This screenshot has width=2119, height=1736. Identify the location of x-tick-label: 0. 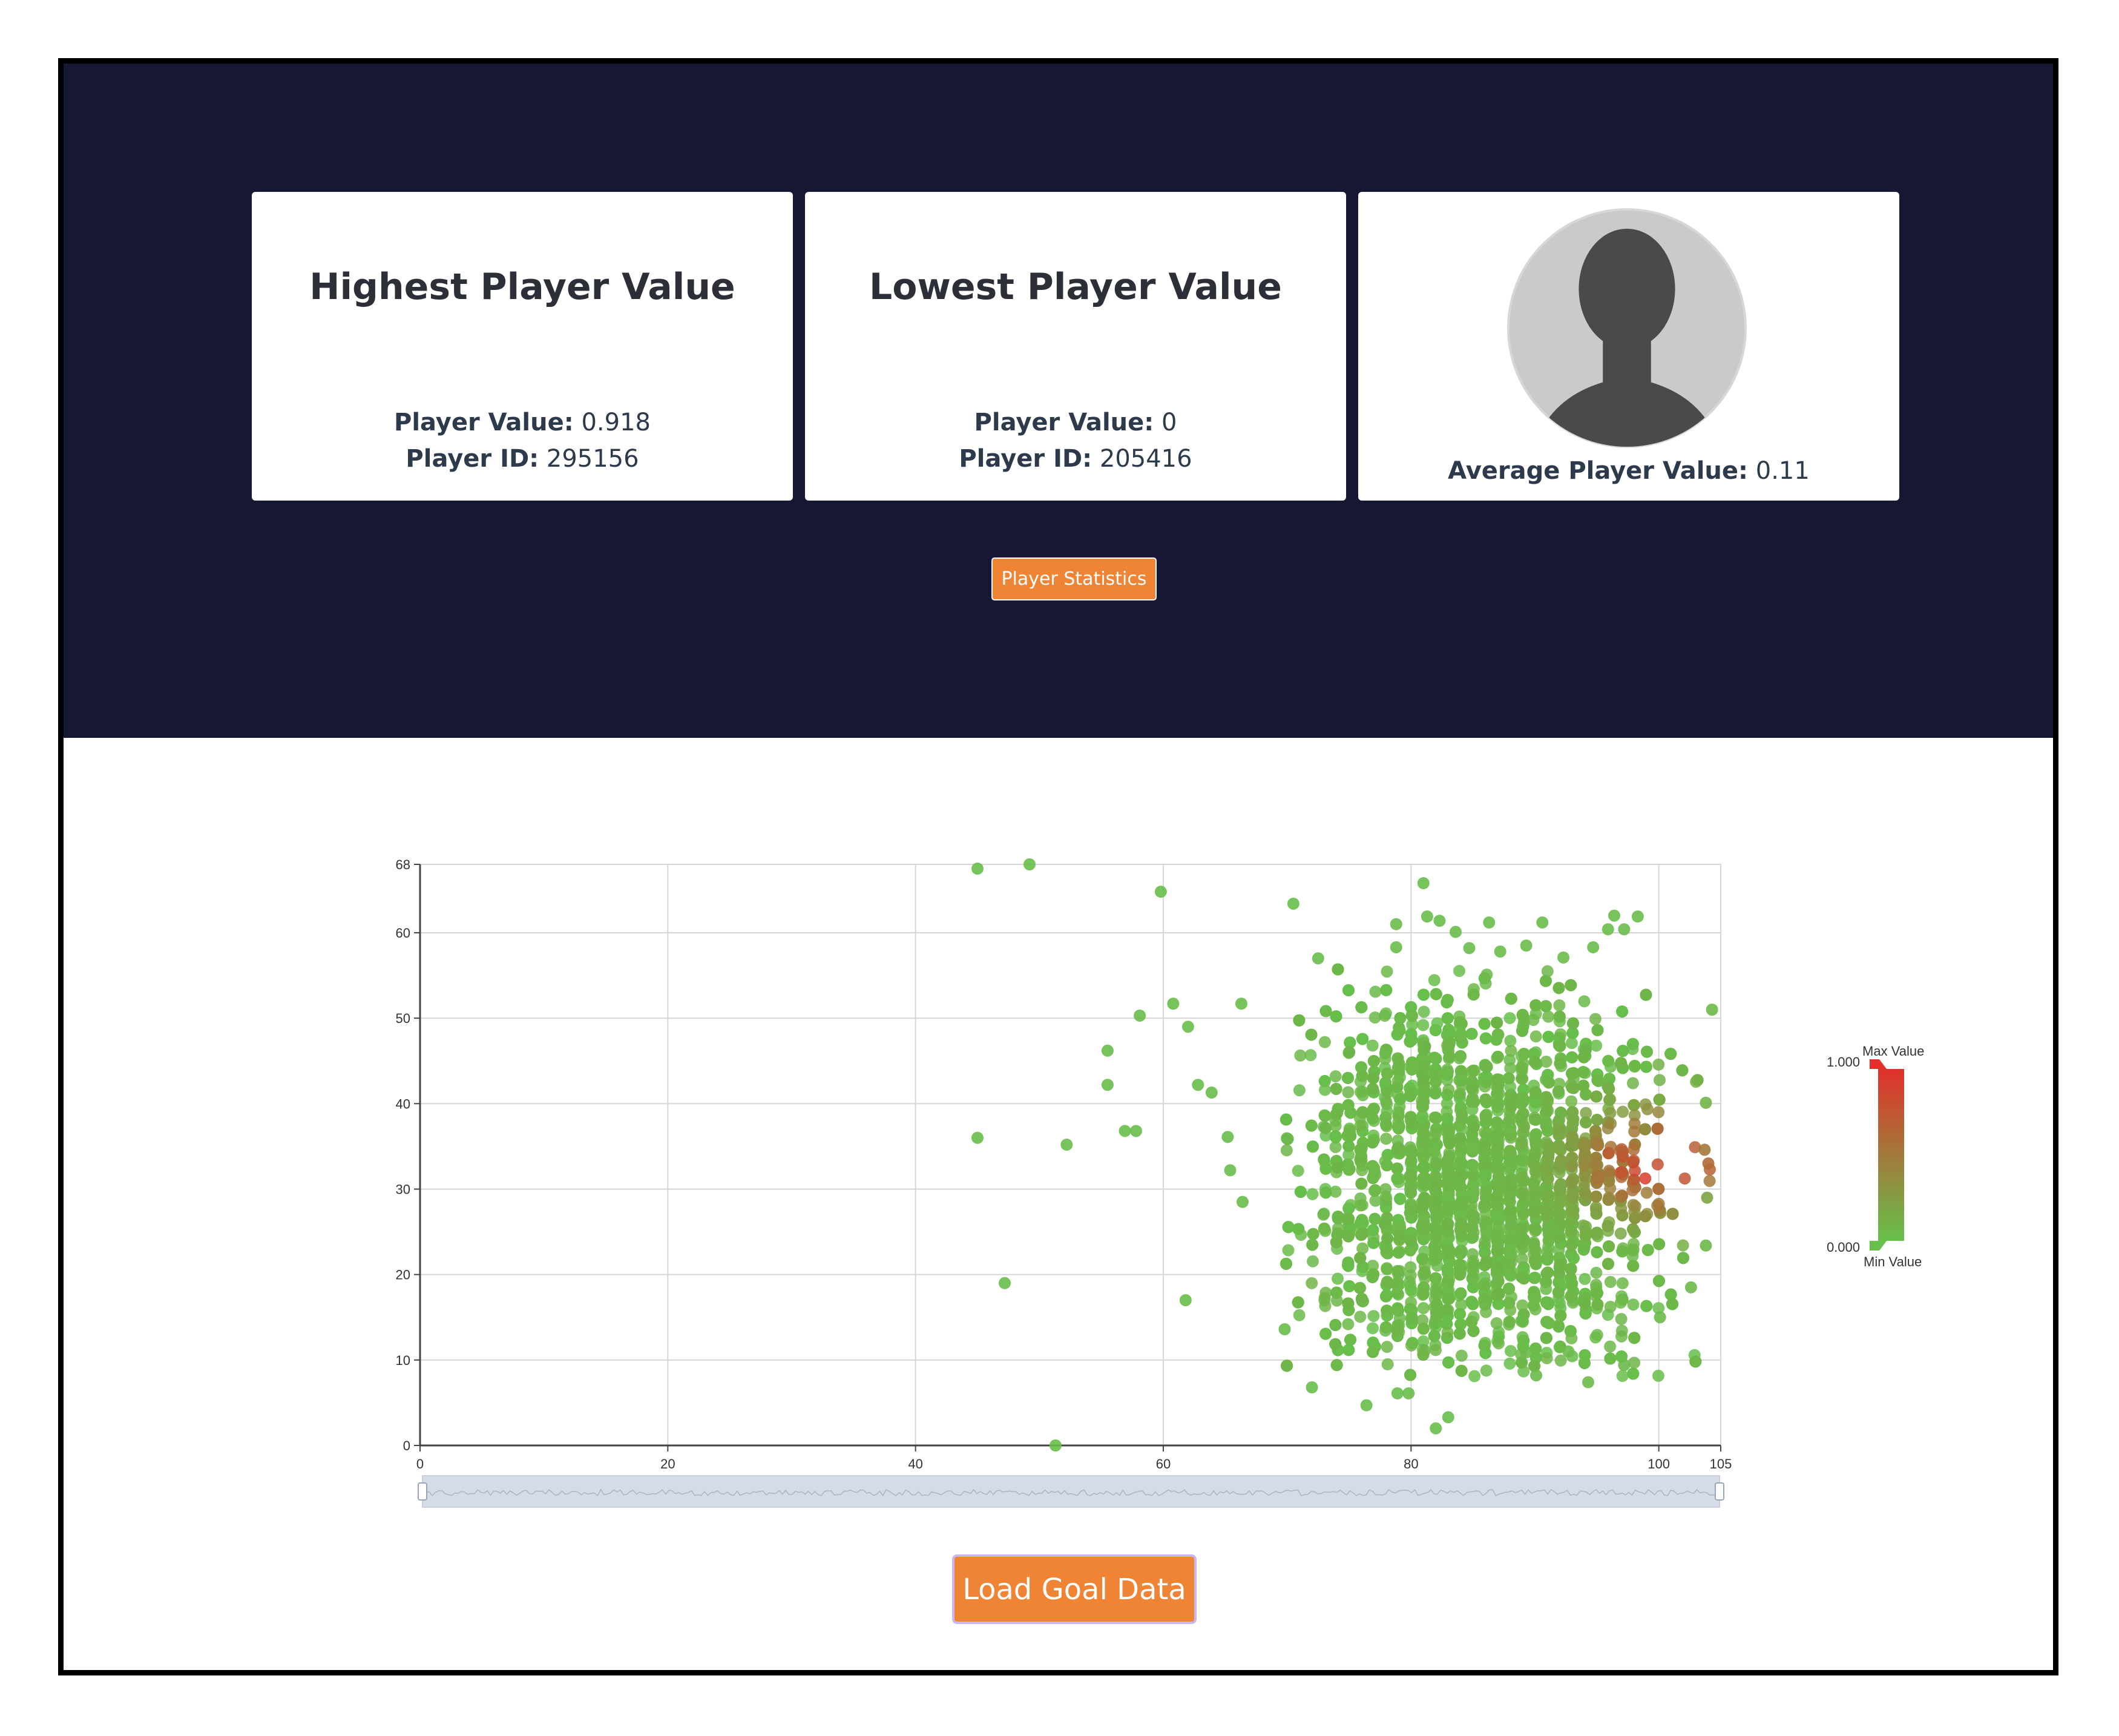
(420, 1463).